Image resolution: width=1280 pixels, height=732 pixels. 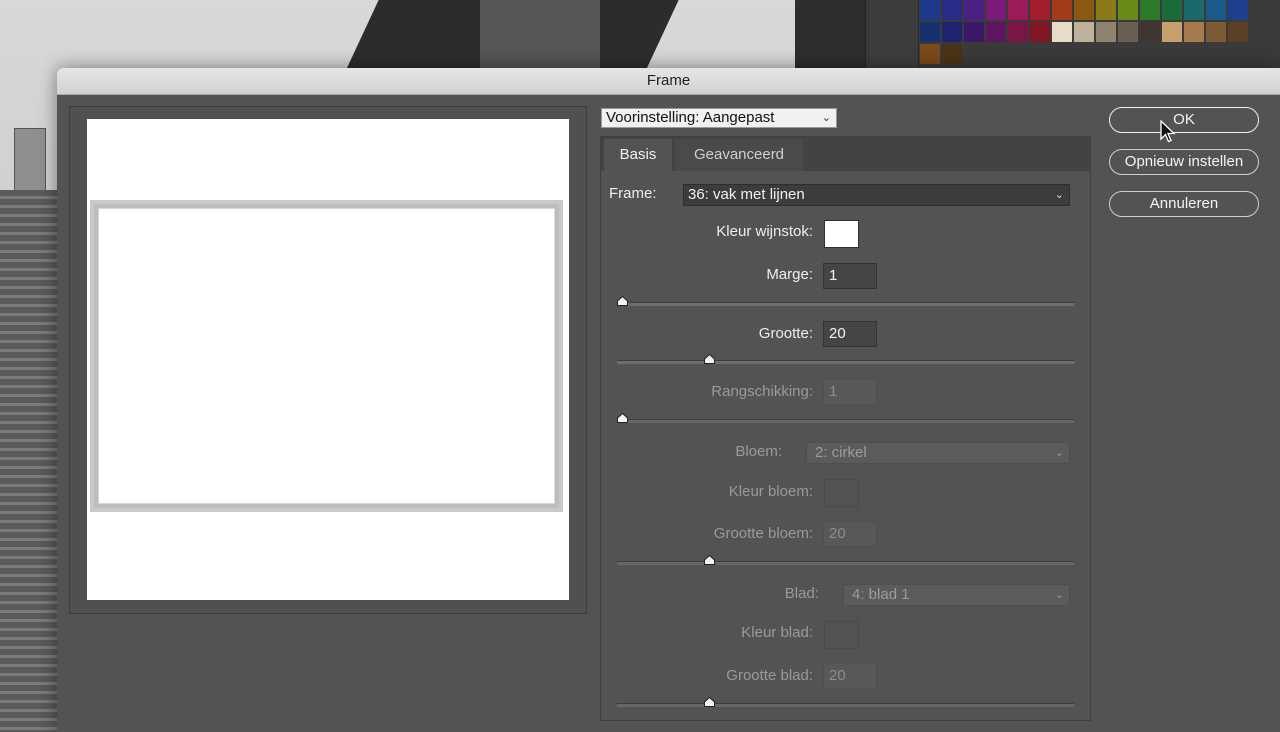 I want to click on preview-frame-inner, so click(x=326, y=356).